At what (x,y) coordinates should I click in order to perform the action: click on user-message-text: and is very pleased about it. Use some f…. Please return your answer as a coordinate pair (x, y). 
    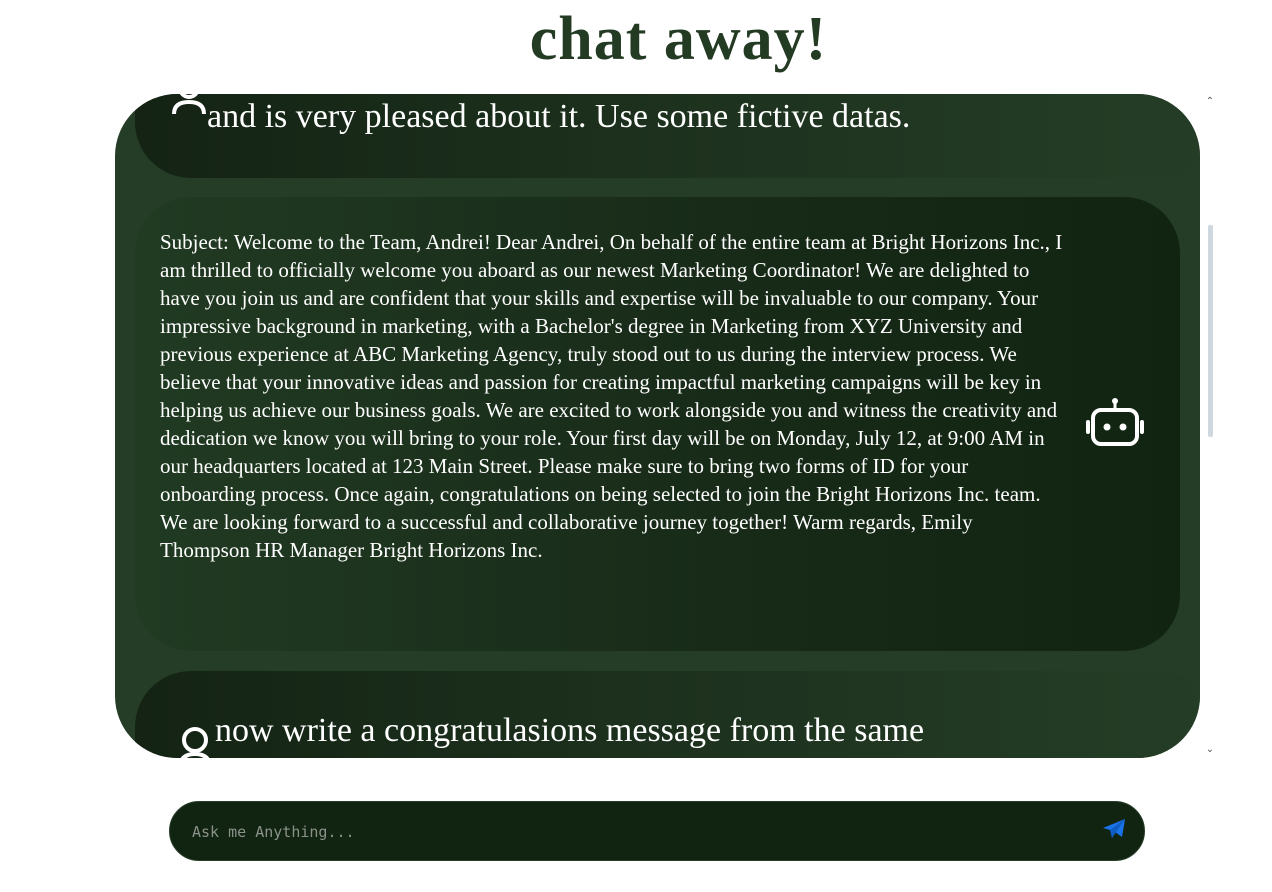
    Looking at the image, I should click on (559, 116).